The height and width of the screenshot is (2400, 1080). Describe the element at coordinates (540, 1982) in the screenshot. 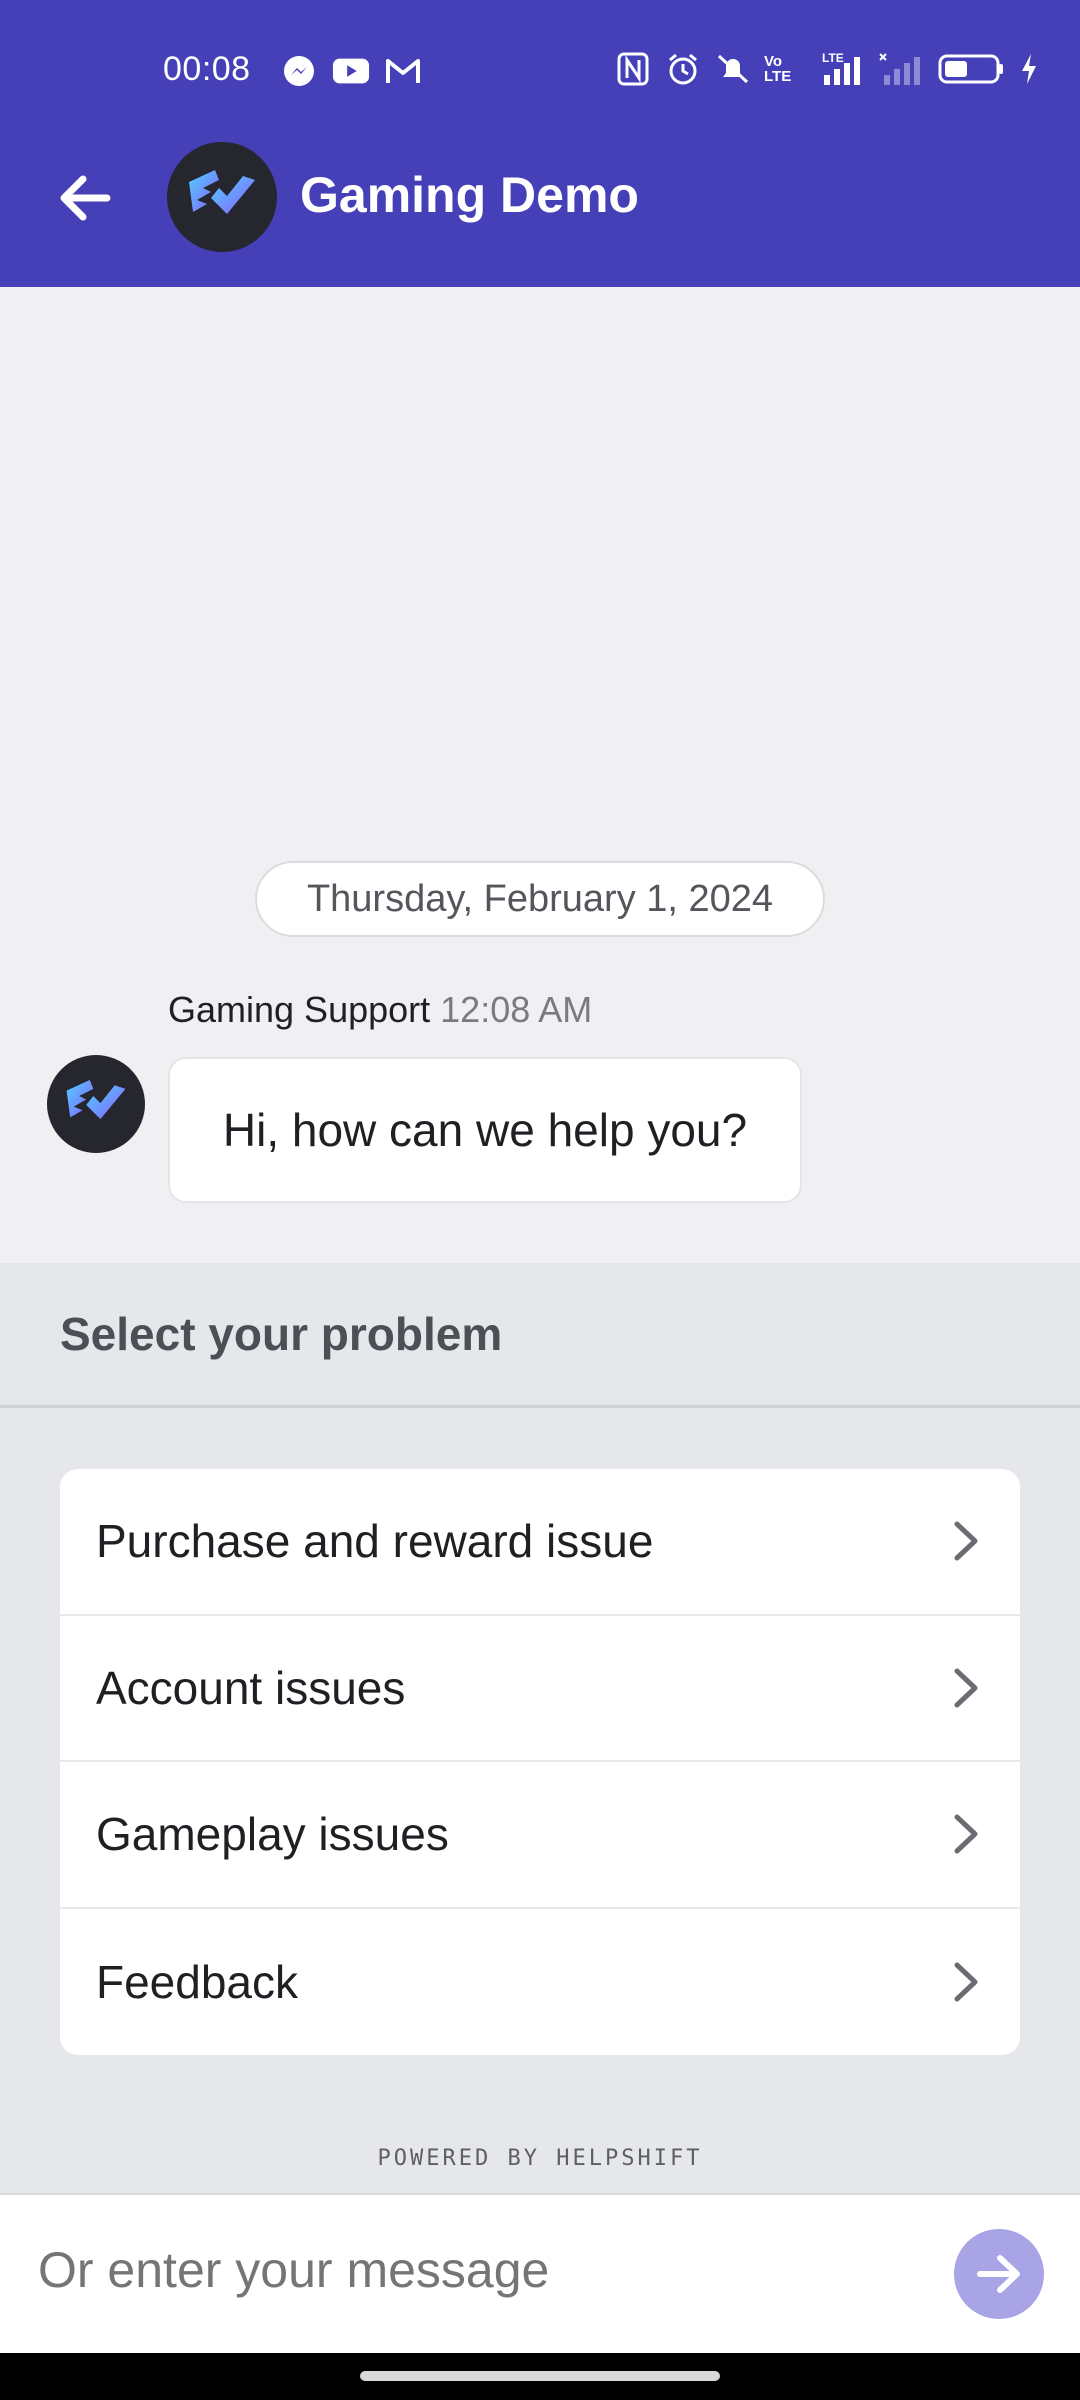

I see `option-feedback: Feedback` at that location.